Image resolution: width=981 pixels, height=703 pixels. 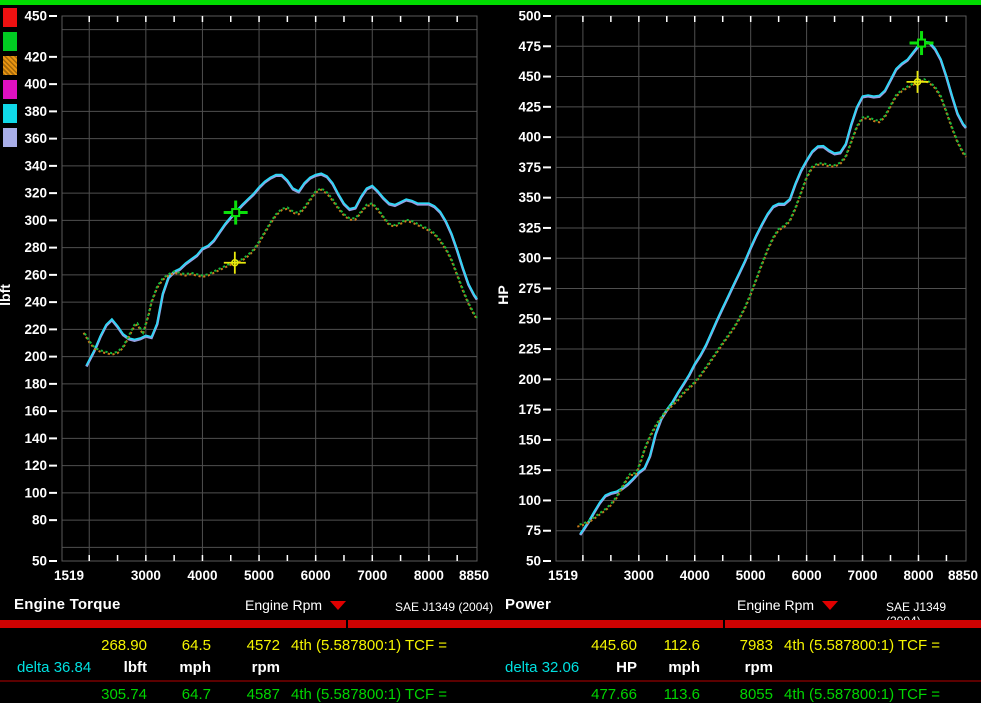 I want to click on y-tick-label: 180, so click(x=35, y=383).